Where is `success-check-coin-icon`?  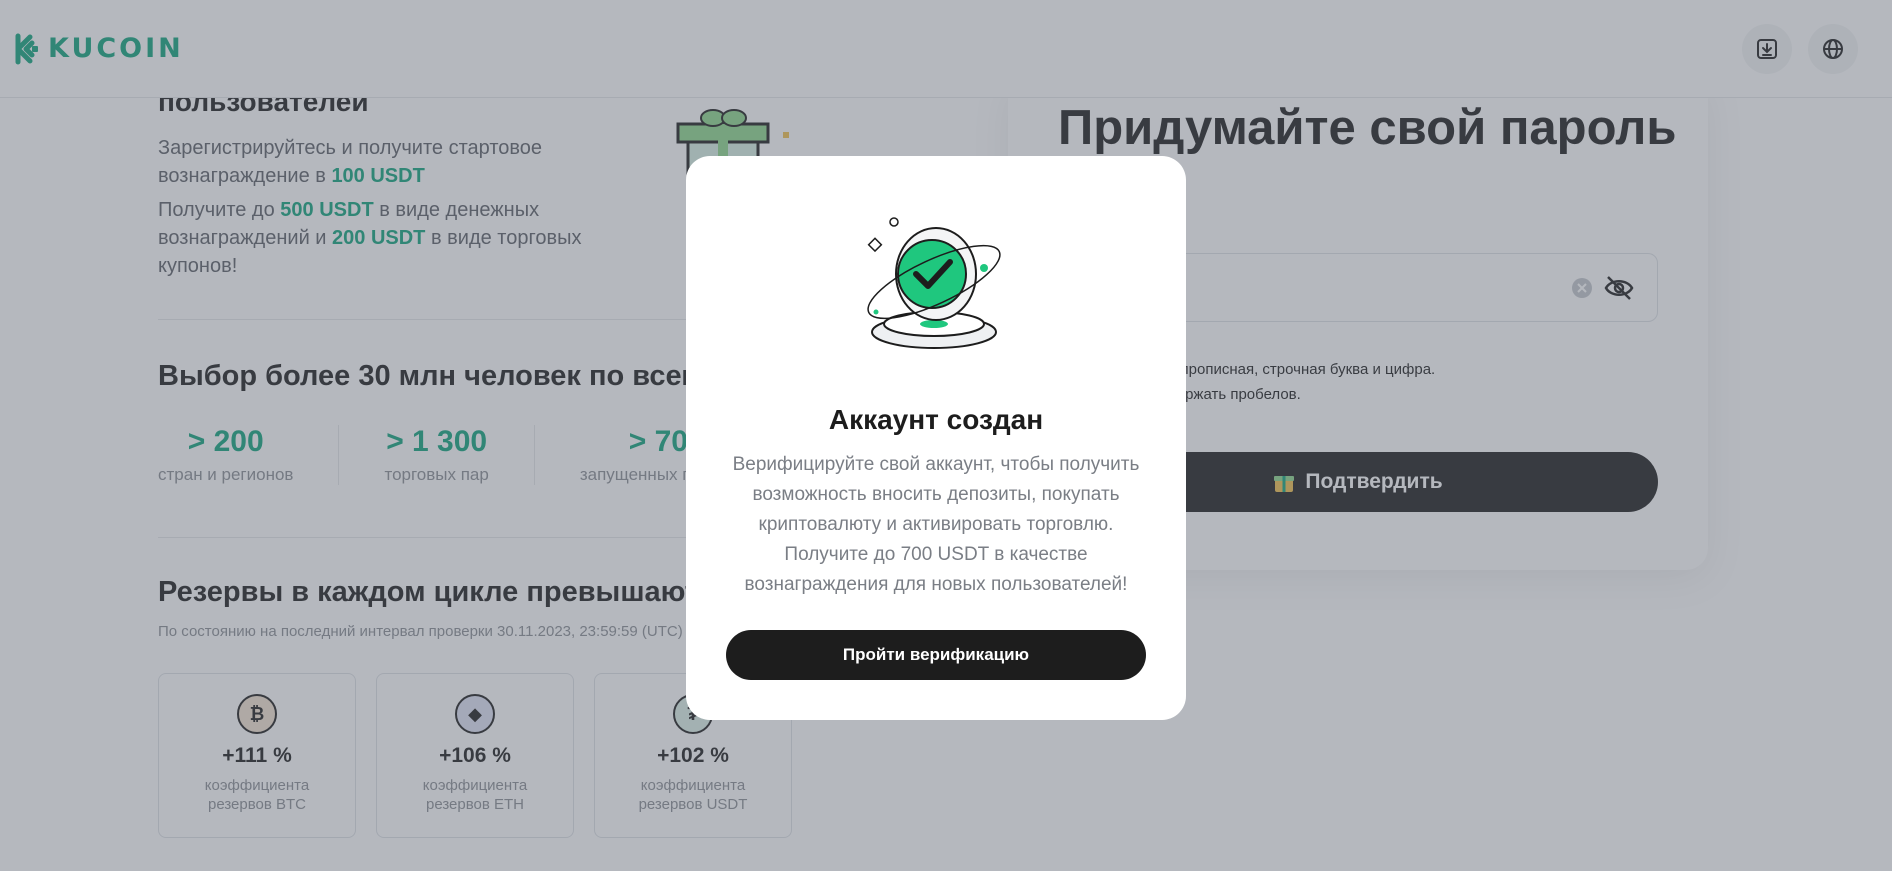 success-check-coin-icon is located at coordinates (934, 283).